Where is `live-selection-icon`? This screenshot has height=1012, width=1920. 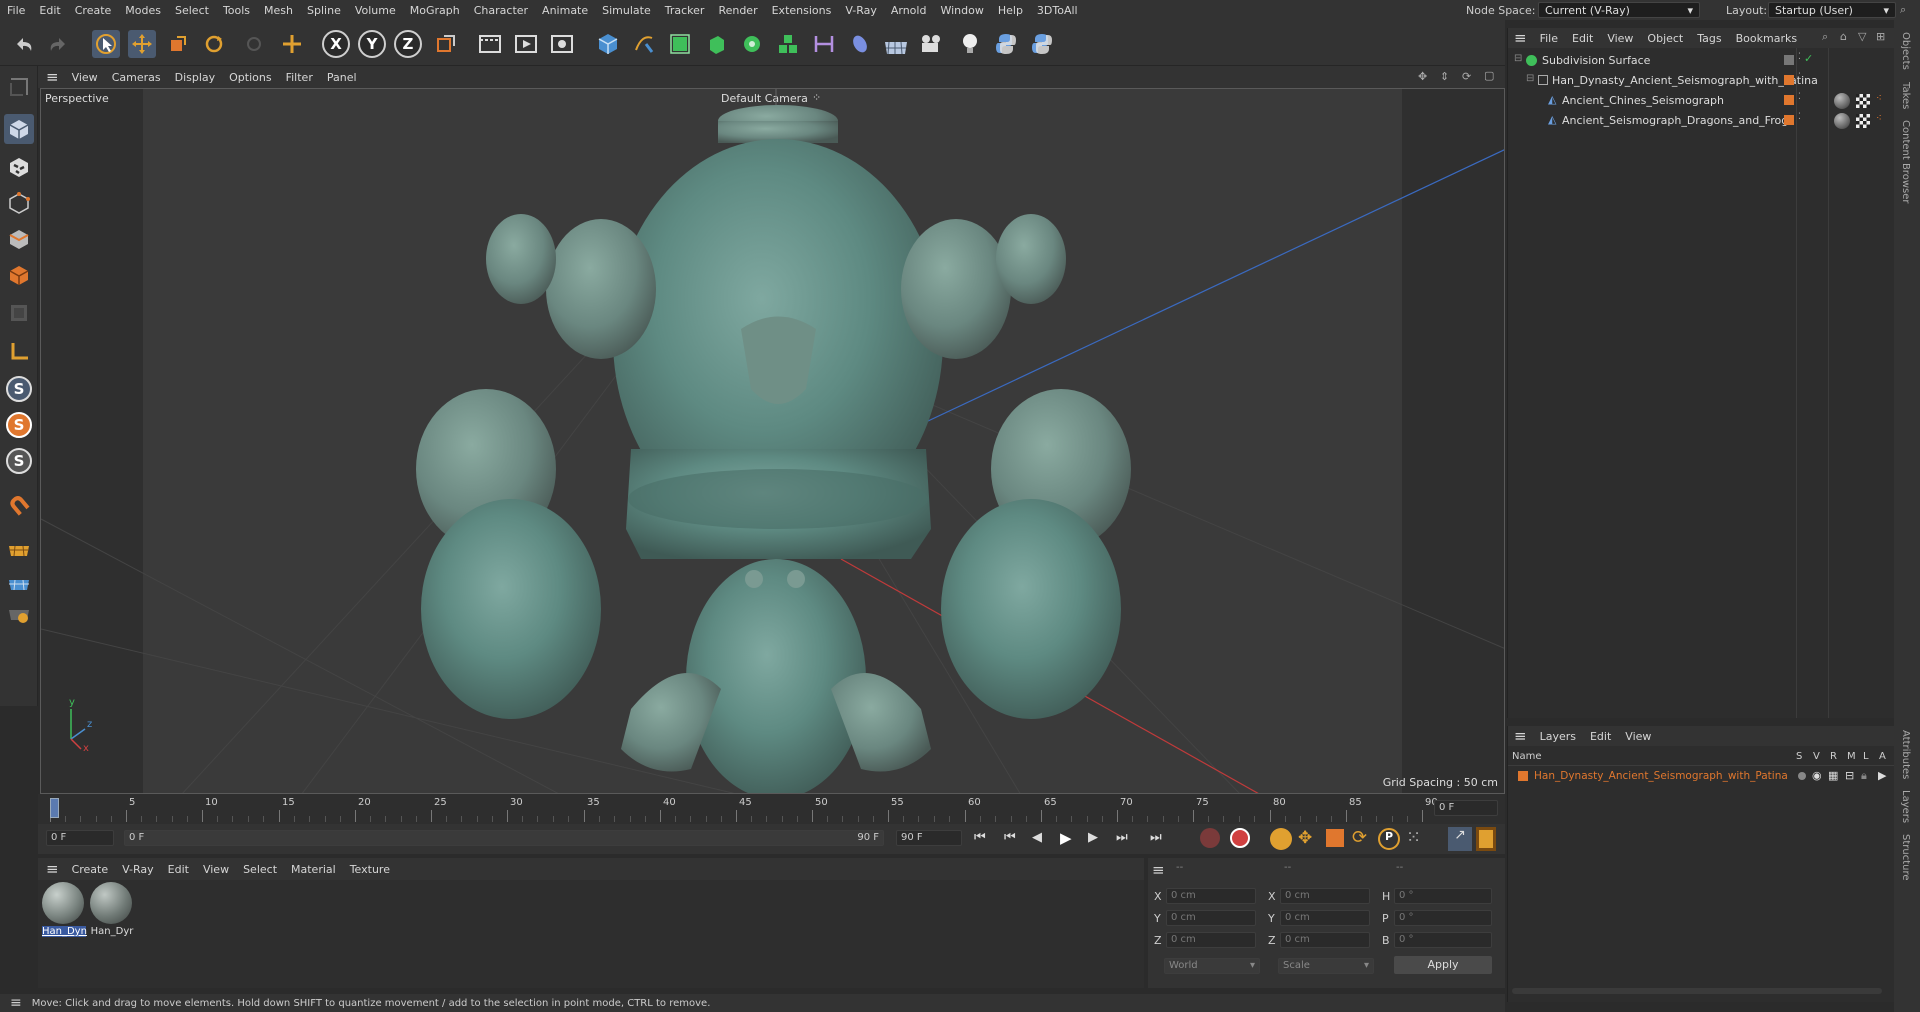 live-selection-icon is located at coordinates (254, 44).